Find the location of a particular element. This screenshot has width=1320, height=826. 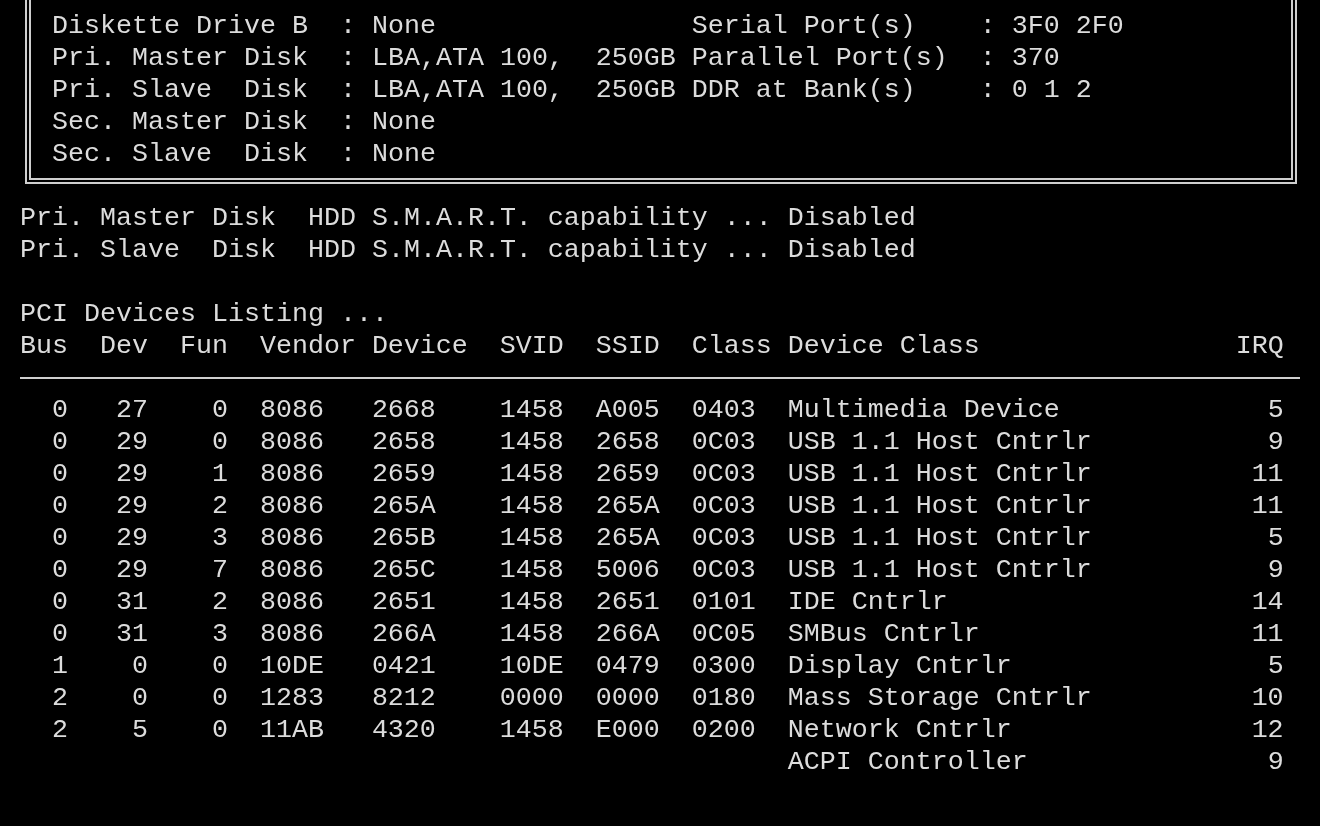

port-label: Parallel Port(s) is located at coordinates (820, 58).